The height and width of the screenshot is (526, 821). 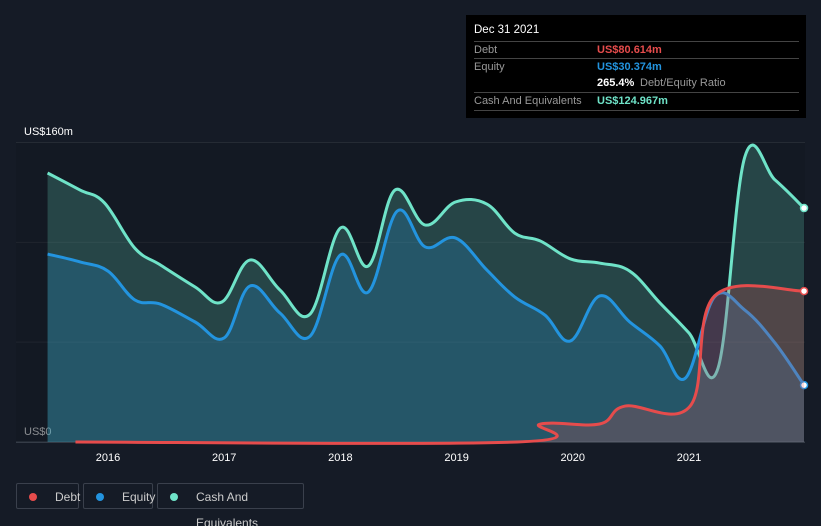 What do you see at coordinates (528, 101) in the screenshot?
I see `tooltip-cash-label: Cash And Equivalents` at bounding box center [528, 101].